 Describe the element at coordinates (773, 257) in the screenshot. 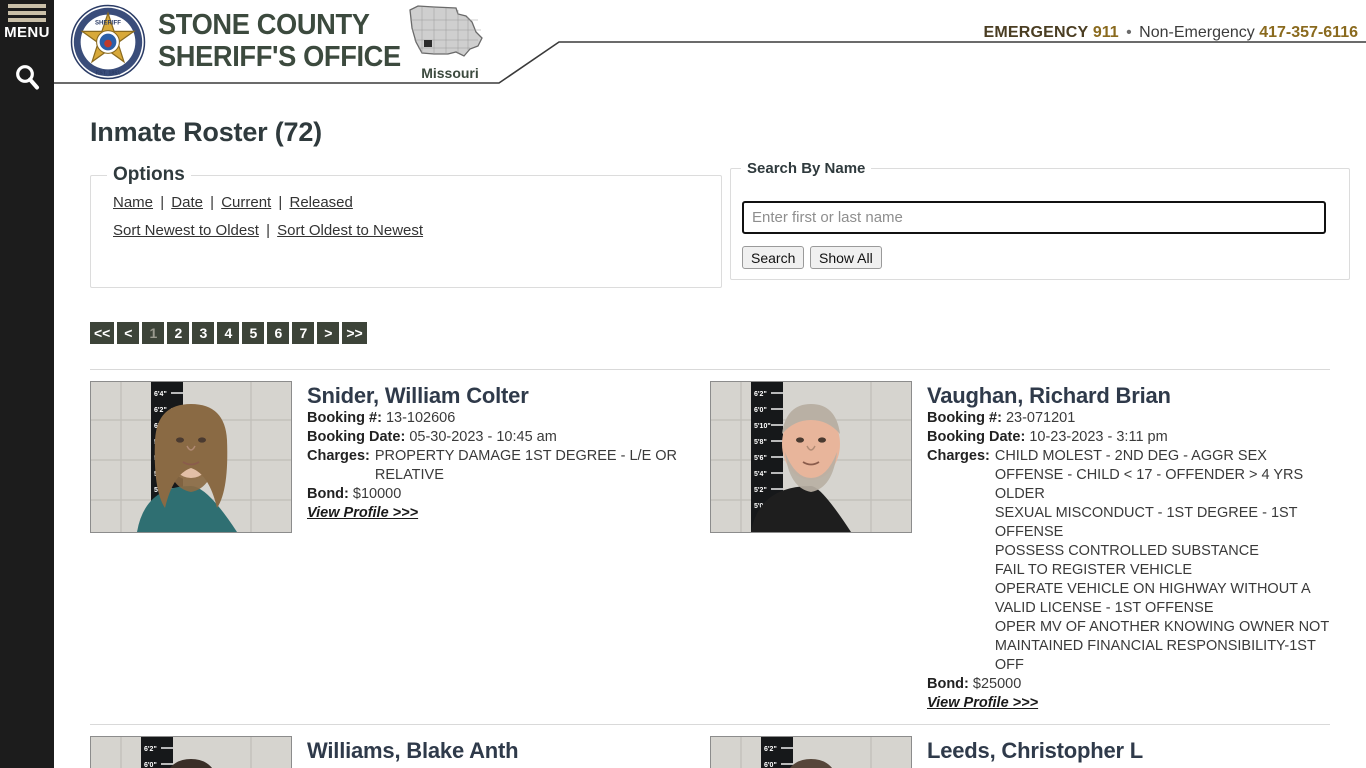

I see `search-button: Search` at that location.